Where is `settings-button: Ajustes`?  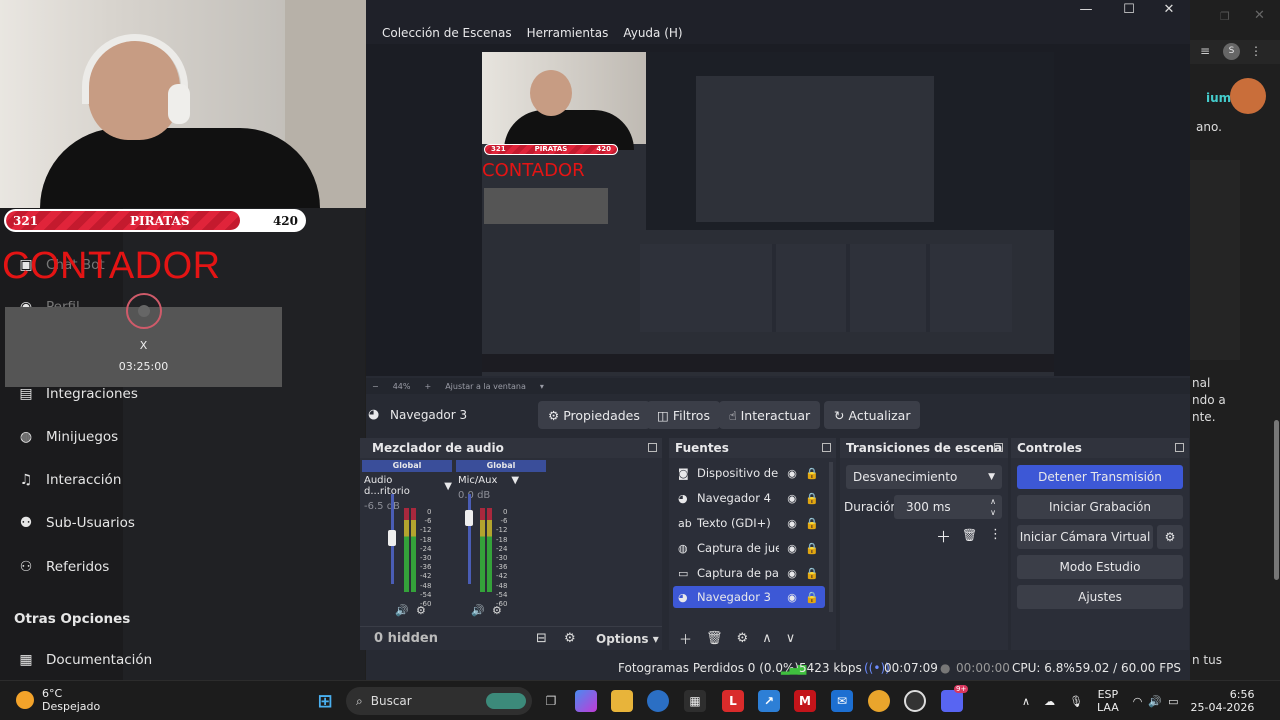
settings-button: Ajustes is located at coordinates (1100, 597).